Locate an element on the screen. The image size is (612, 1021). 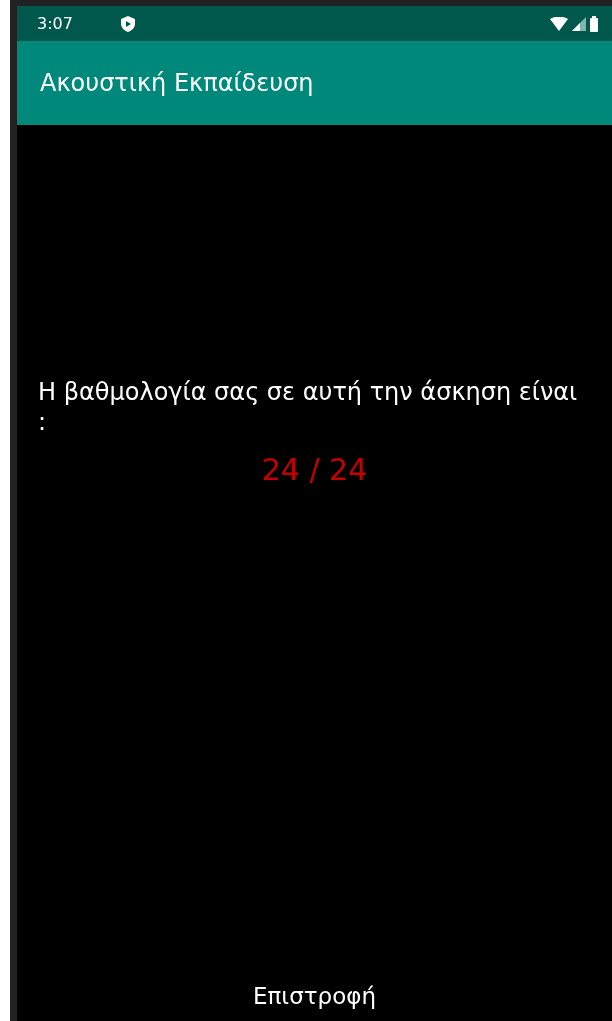
shield-icon is located at coordinates (127, 23).